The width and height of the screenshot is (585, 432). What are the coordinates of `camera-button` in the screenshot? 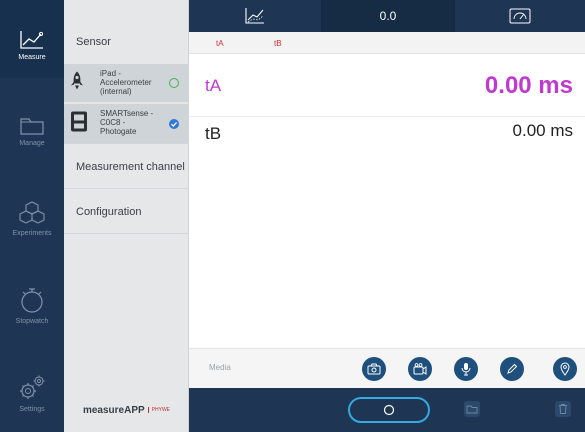 It's located at (374, 369).